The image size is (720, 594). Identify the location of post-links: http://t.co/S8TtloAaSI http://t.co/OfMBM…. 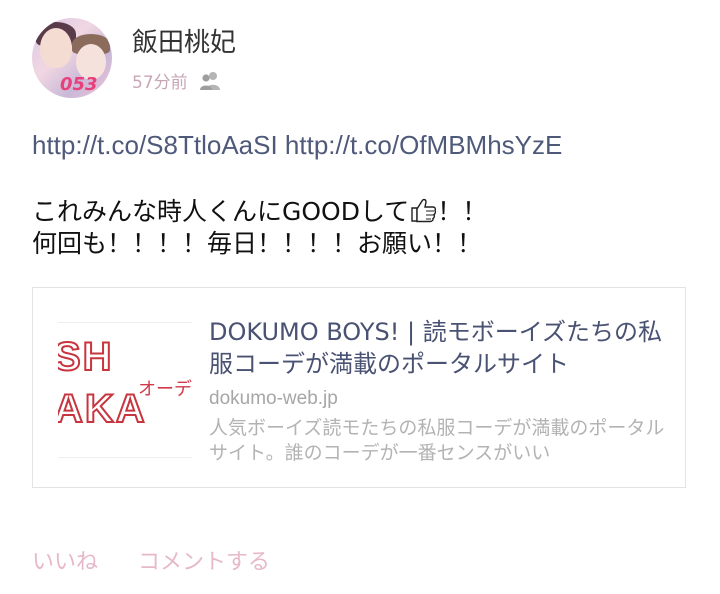
(297, 145).